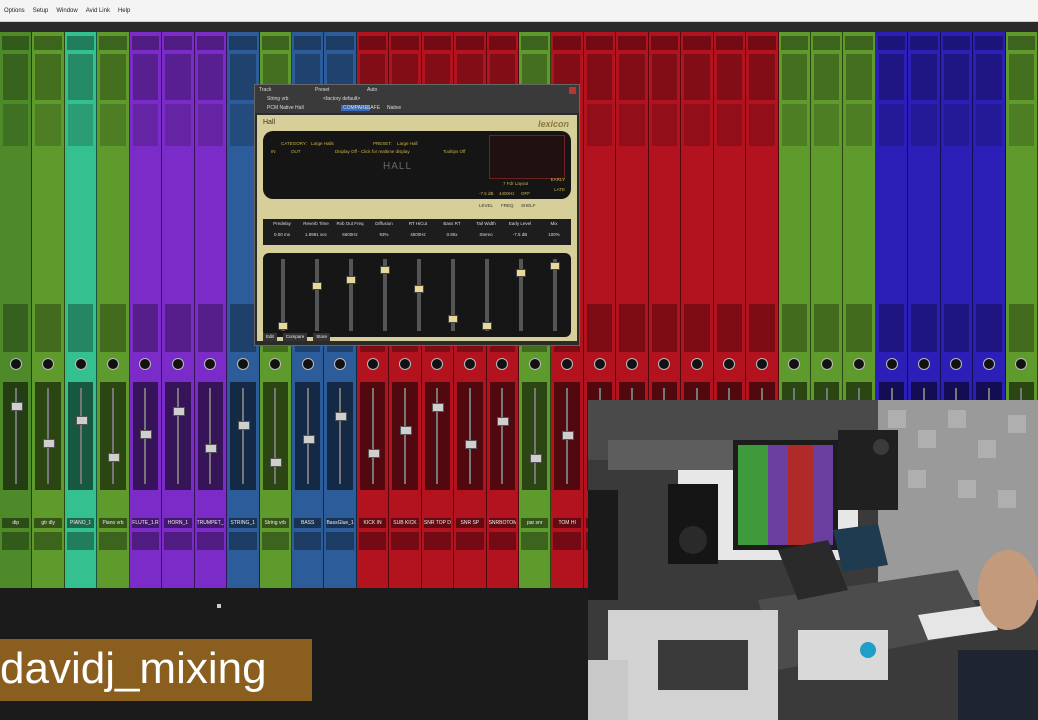  Describe the element at coordinates (178, 310) in the screenshot. I see `channel-strip: HORN_1` at that location.